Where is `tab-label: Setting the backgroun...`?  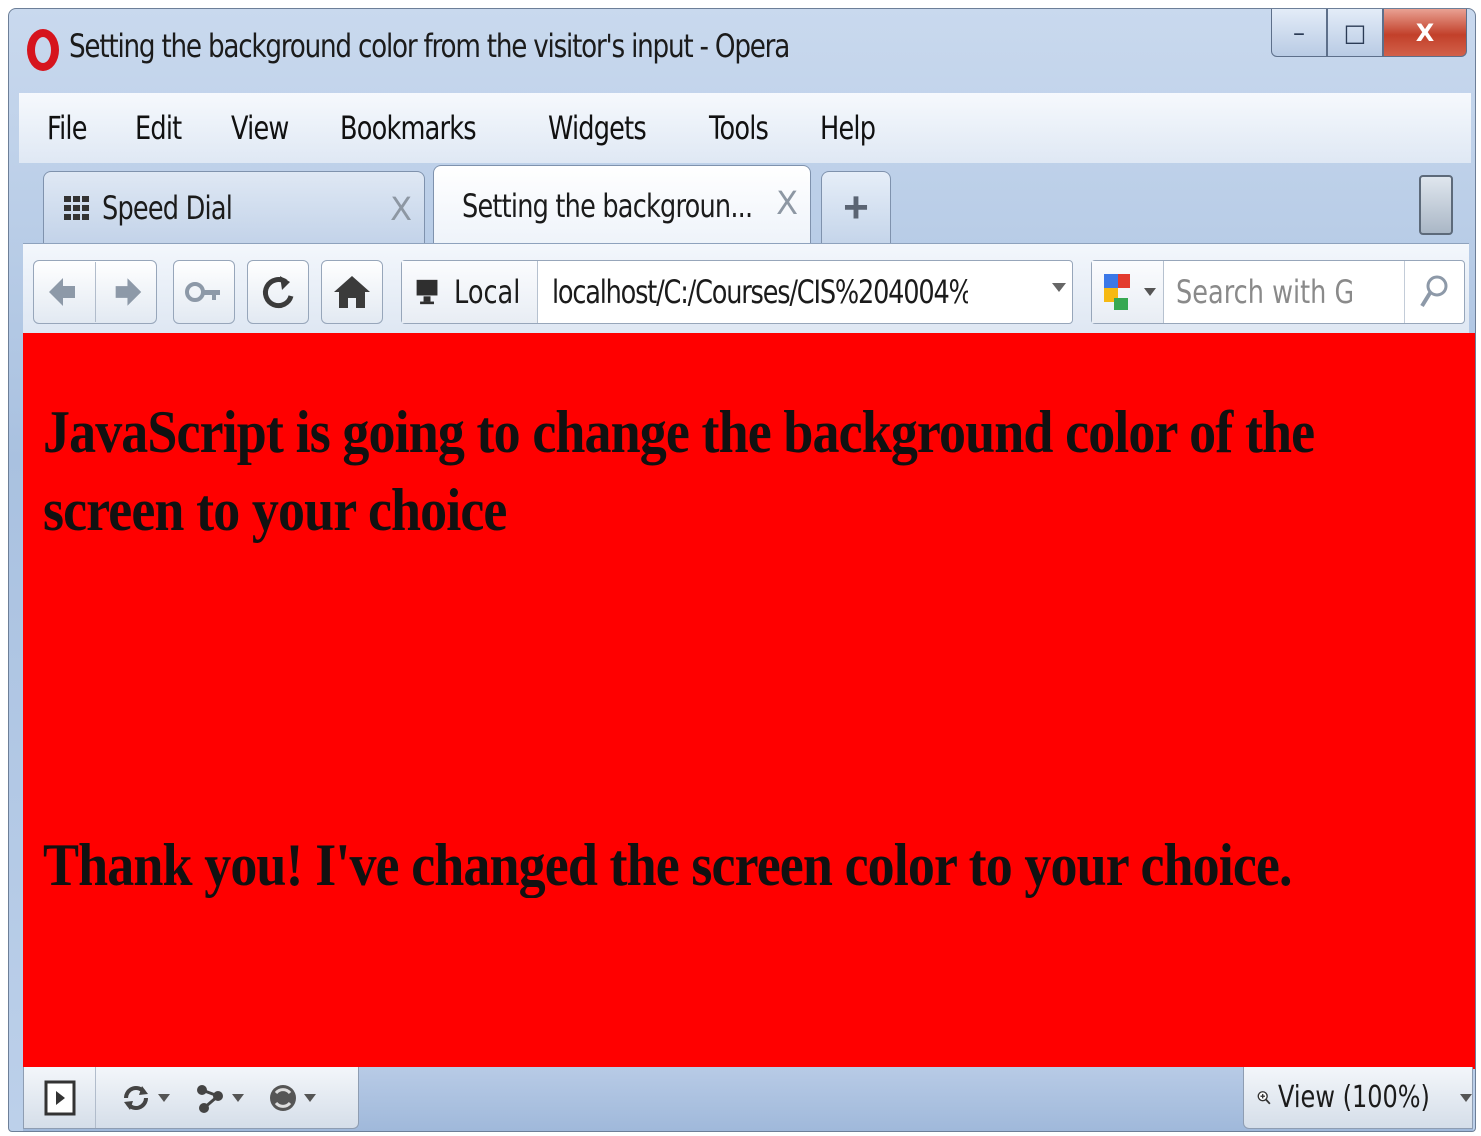
tab-label: Setting the backgroun... is located at coordinates (607, 205).